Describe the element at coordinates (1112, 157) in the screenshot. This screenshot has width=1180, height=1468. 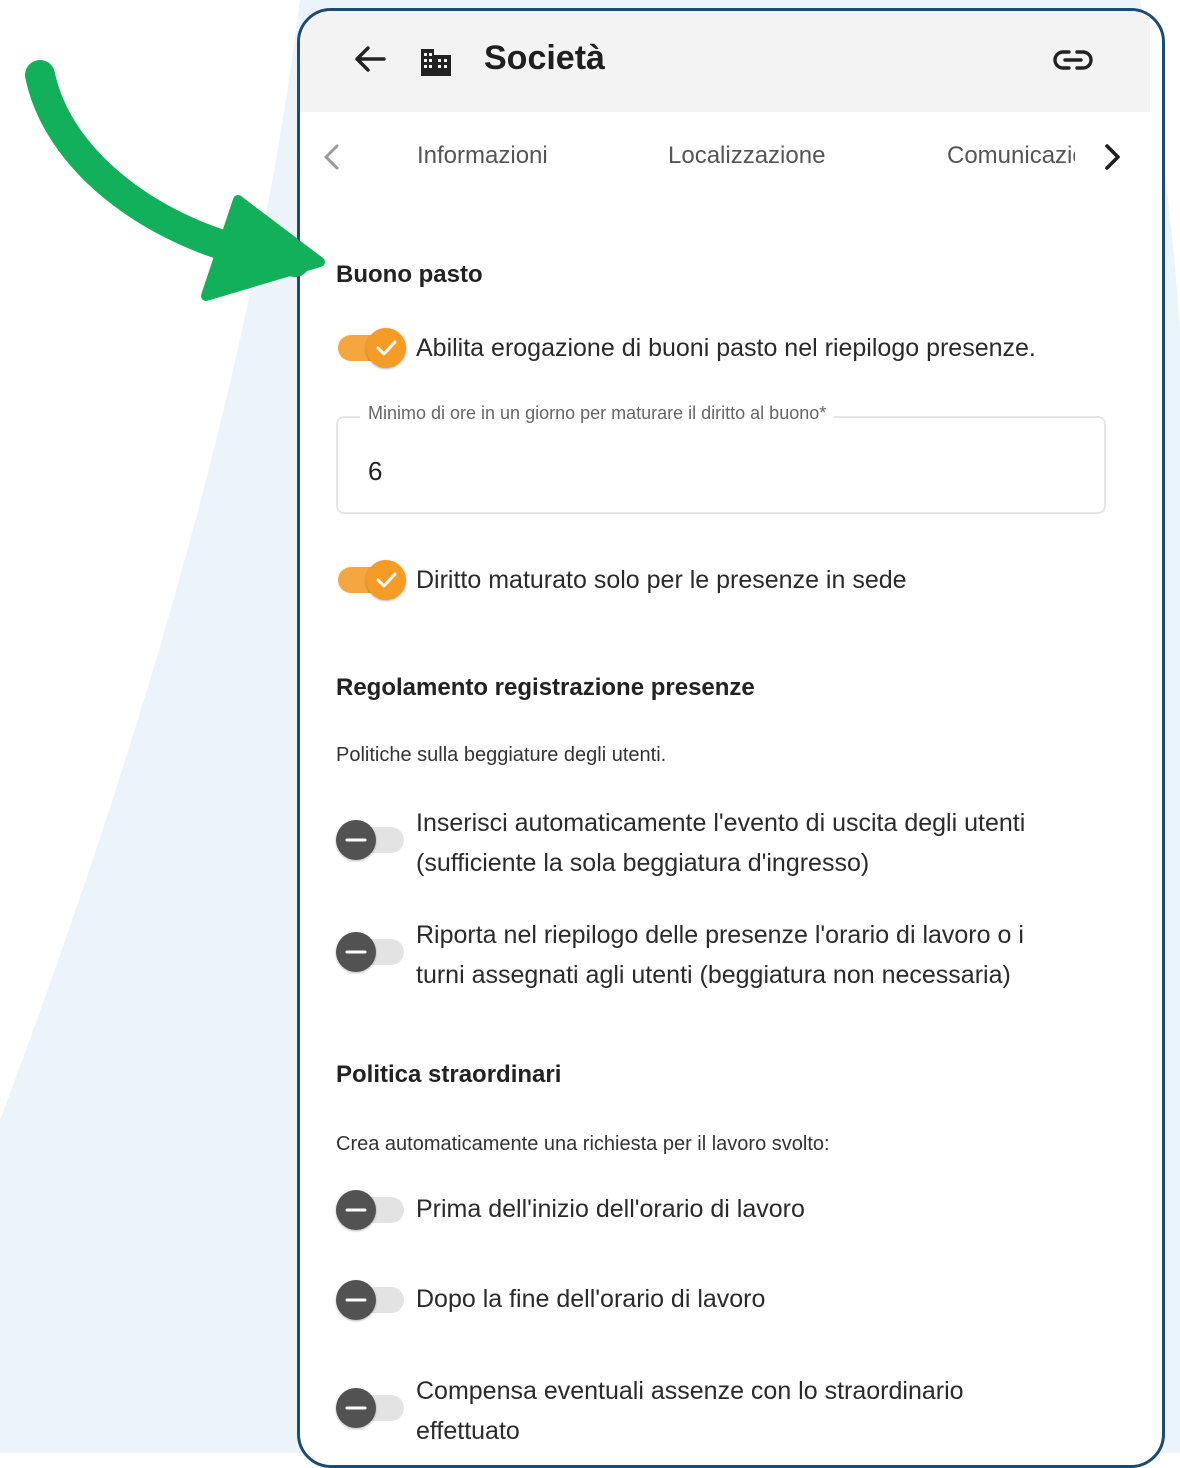
I see `chevron-right-icon` at that location.